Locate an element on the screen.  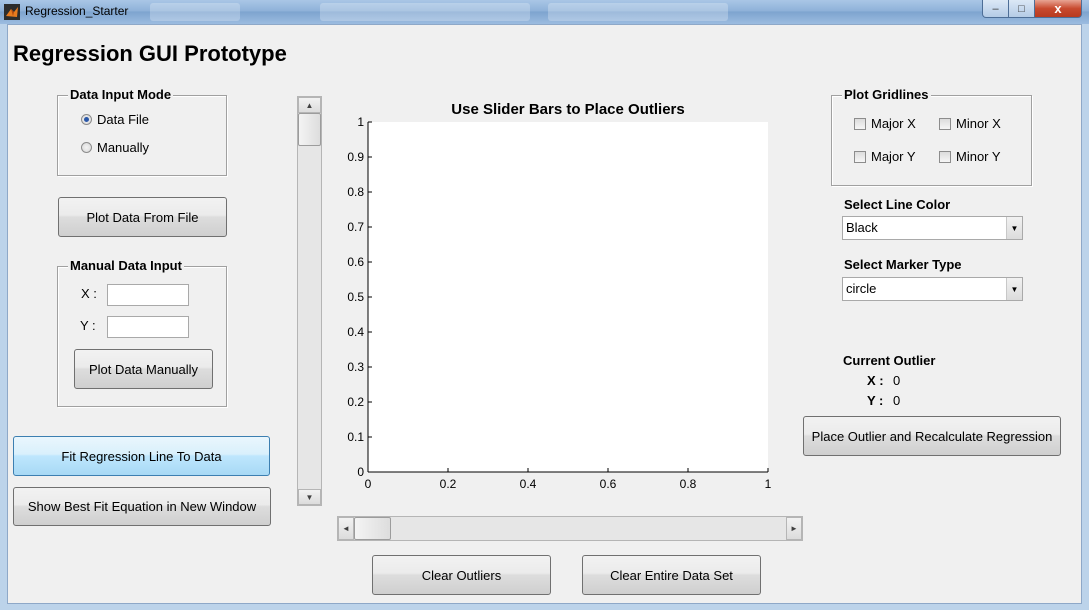
slider-right-arrow: ► is located at coordinates (794, 528).